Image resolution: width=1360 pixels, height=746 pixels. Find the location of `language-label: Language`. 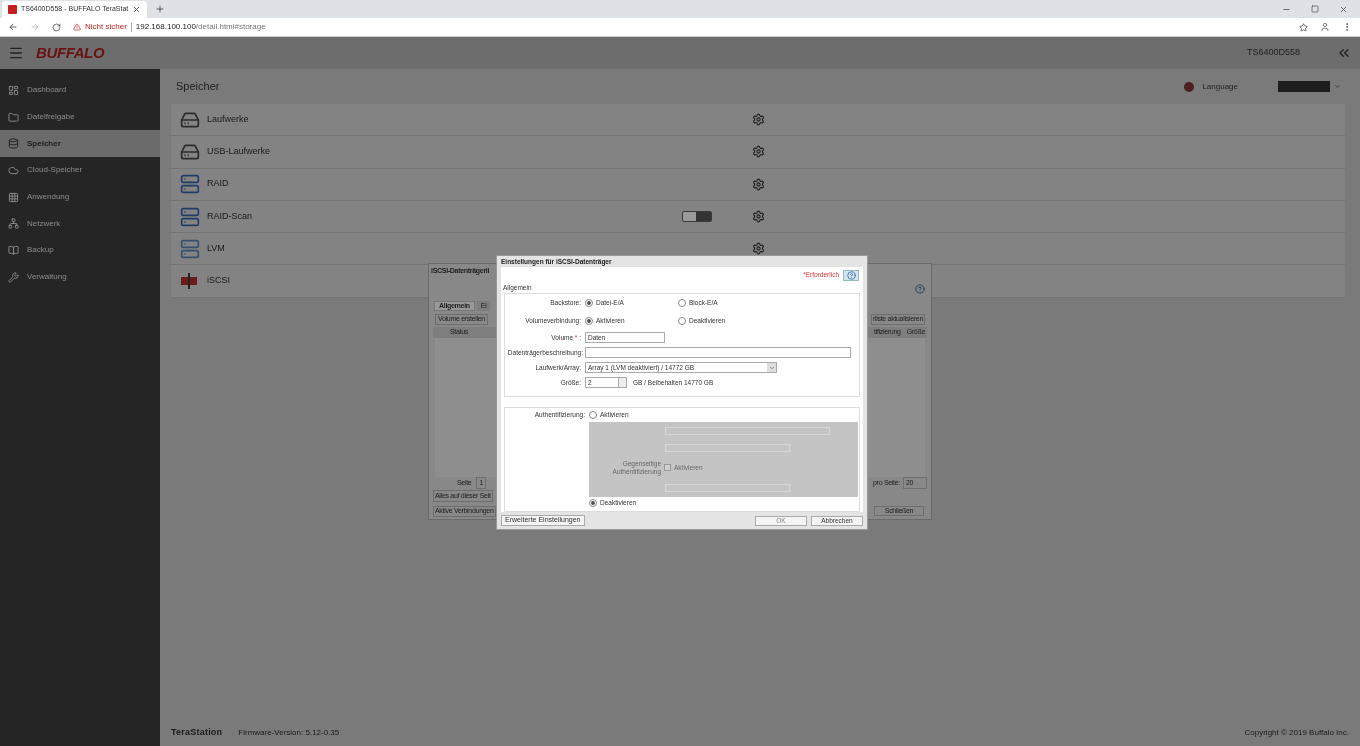

language-label: Language is located at coordinates (1220, 86).